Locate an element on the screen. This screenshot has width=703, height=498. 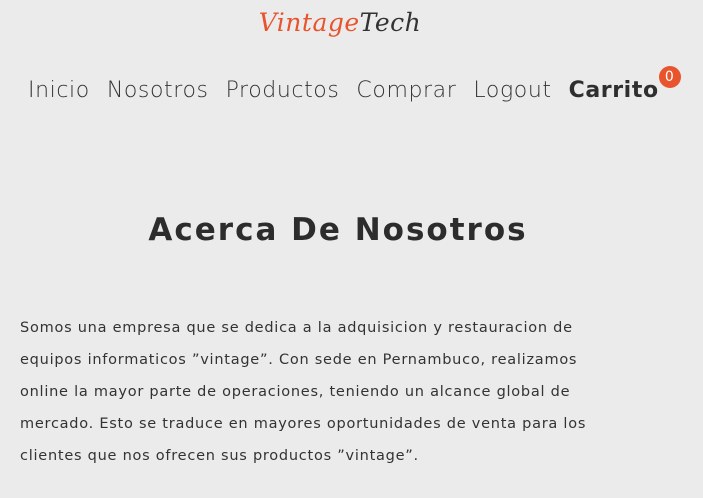
logo-text-vintage: Vintage is located at coordinates (309, 22).